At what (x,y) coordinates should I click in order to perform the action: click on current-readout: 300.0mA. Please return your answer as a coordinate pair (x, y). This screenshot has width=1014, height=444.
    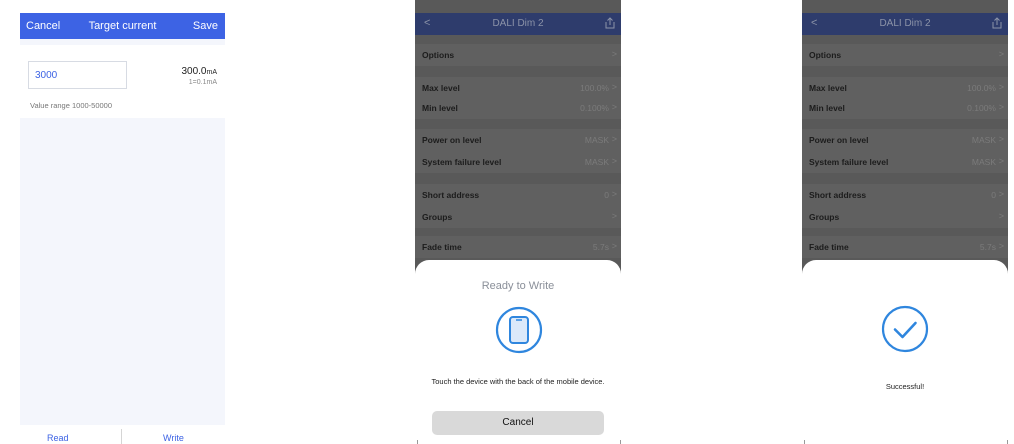
    Looking at the image, I should click on (199, 71).